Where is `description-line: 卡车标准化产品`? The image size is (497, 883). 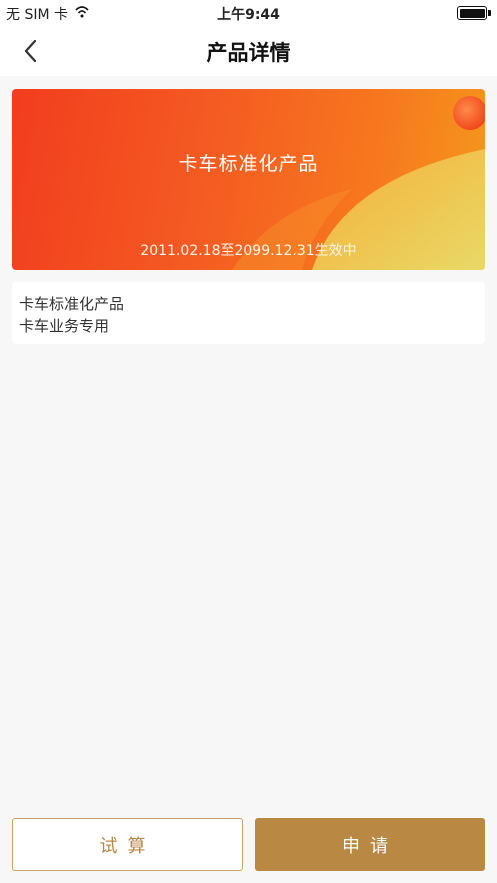
description-line: 卡车标准化产品 is located at coordinates (72, 304).